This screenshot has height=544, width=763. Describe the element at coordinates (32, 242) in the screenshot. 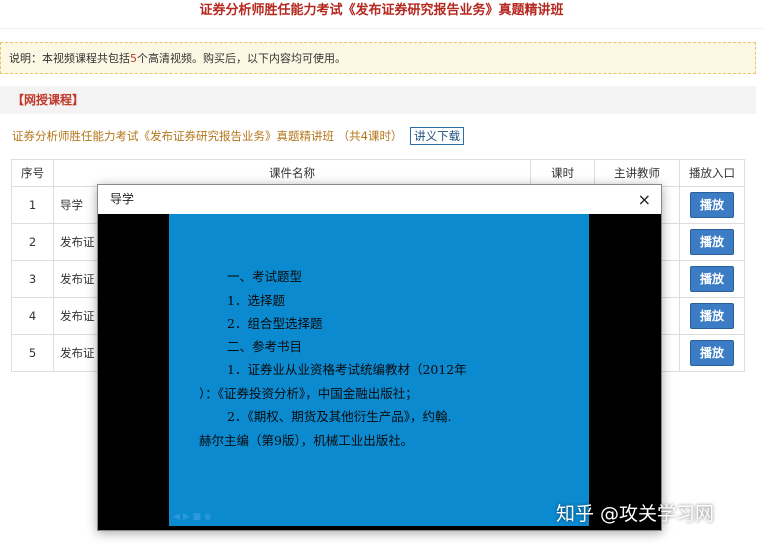

I see `row-index: 2` at that location.